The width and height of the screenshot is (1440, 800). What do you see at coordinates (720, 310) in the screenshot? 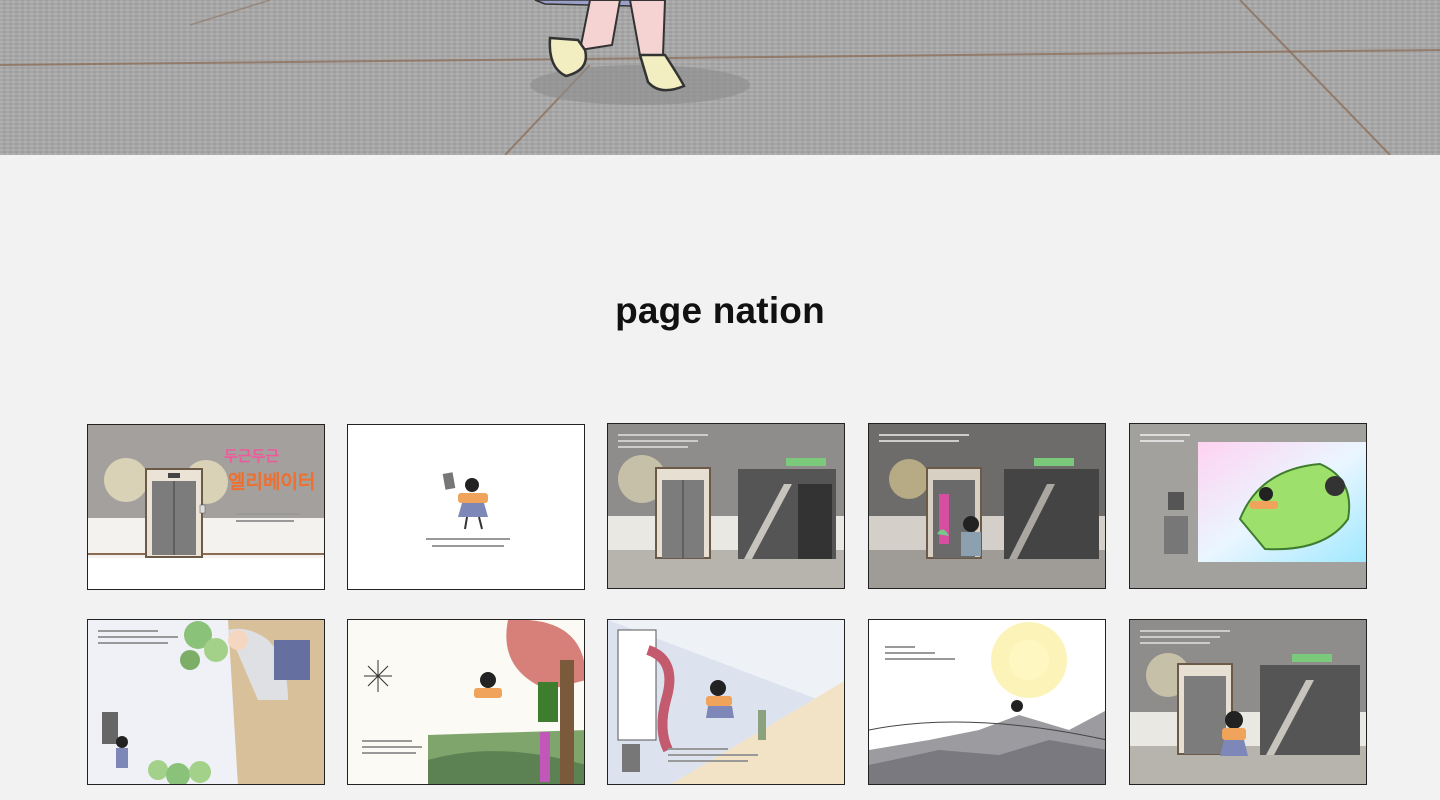
I see `section-title: page nation` at bounding box center [720, 310].